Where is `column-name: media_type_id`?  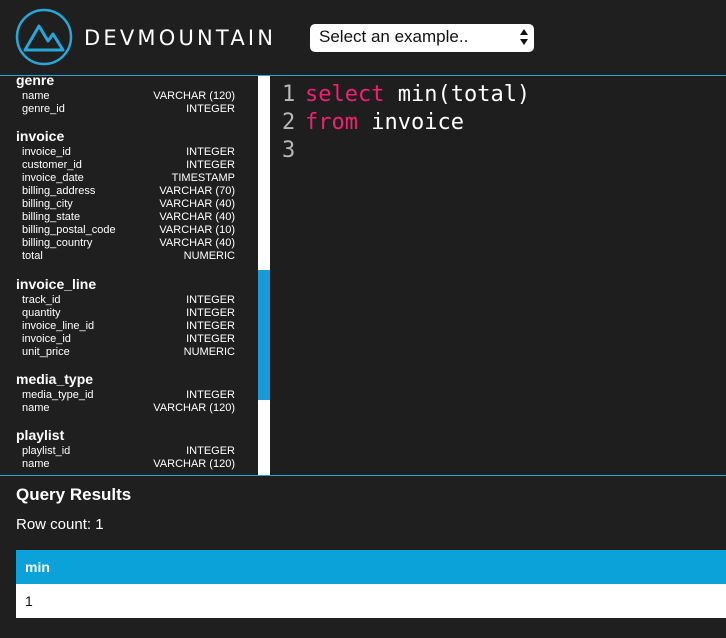
column-name: media_type_id is located at coordinates (58, 395).